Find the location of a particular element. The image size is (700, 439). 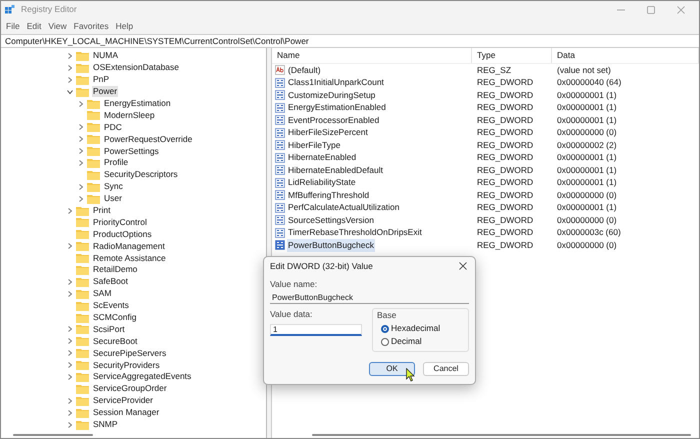

table-row: HiberFileType REG_DWORD 0x00000002 (2) is located at coordinates (485, 145).